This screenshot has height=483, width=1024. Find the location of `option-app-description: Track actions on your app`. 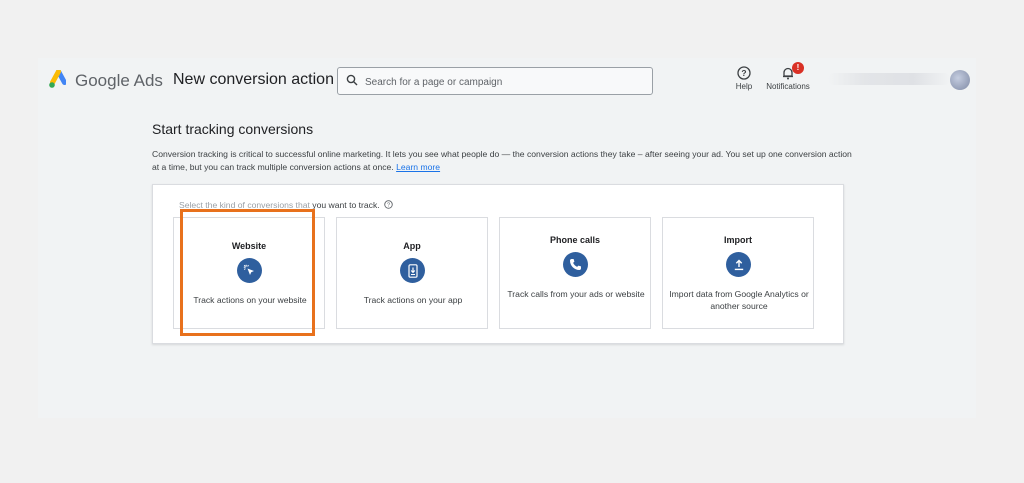

option-app-description: Track actions on your app is located at coordinates (413, 300).